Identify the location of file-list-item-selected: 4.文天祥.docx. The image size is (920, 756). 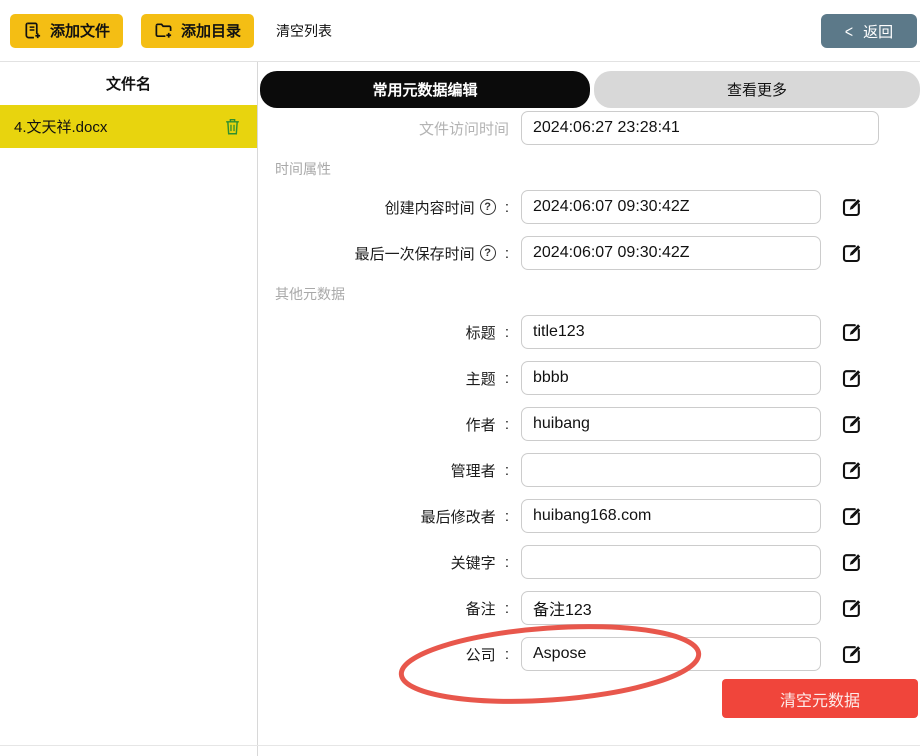
(128, 126).